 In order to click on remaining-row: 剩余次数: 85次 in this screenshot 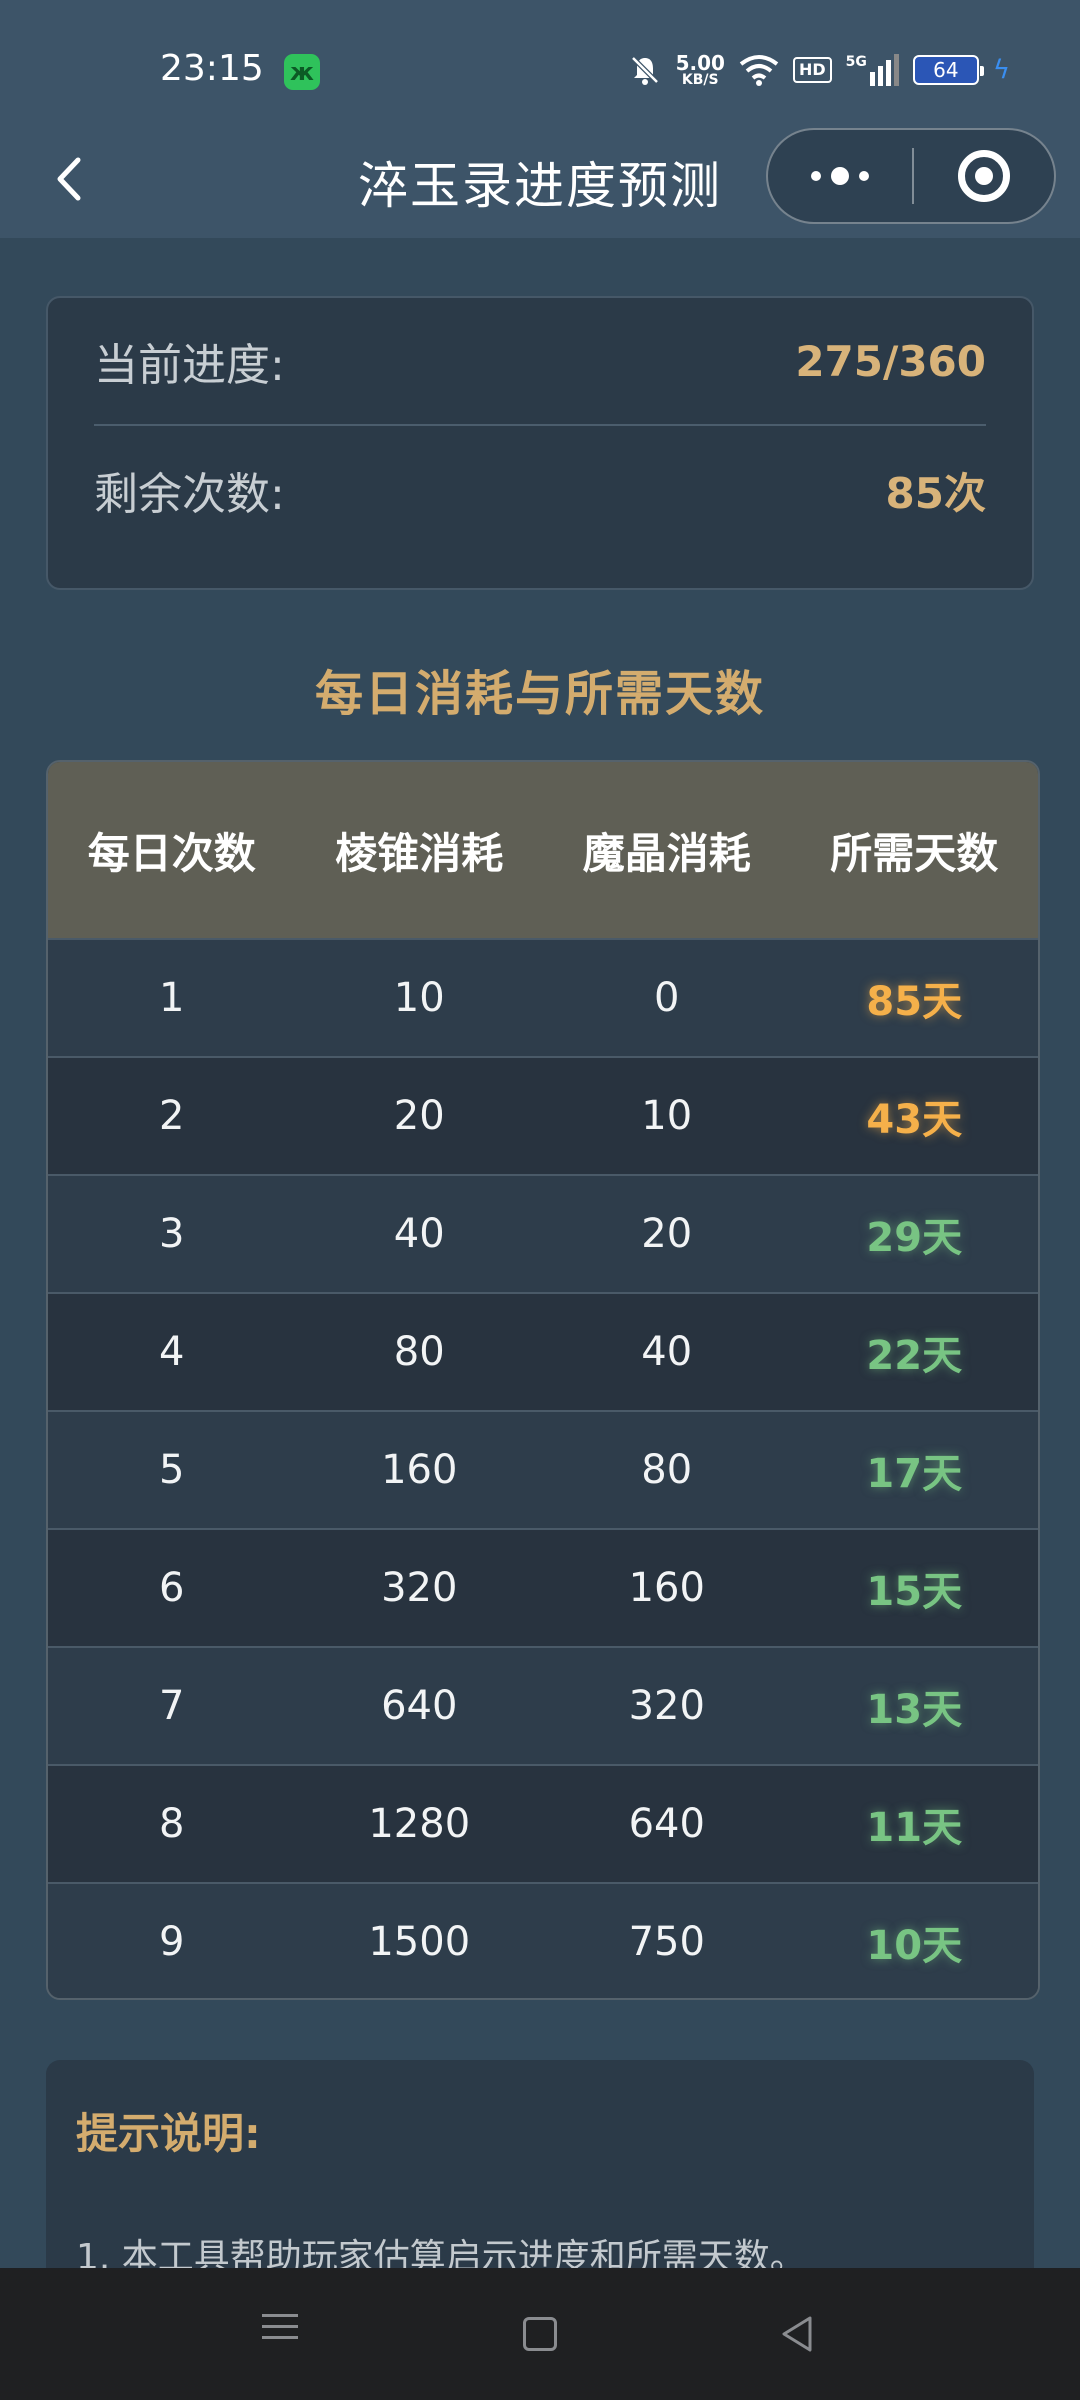, I will do `click(540, 490)`.